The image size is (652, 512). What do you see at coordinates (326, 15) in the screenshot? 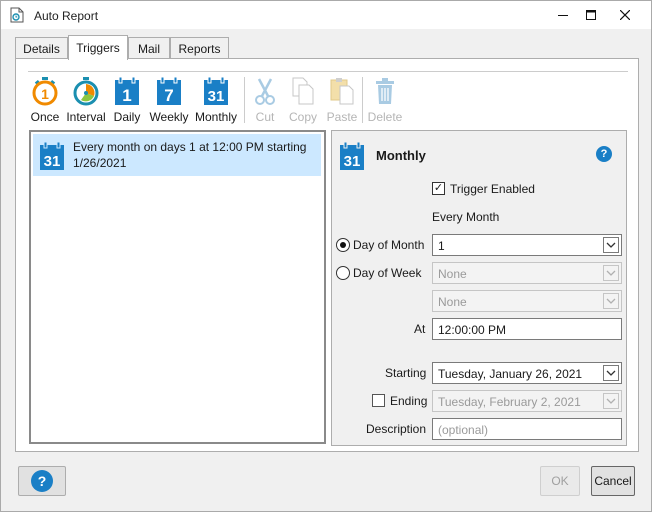
I see `title-bar: Auto Report` at bounding box center [326, 15].